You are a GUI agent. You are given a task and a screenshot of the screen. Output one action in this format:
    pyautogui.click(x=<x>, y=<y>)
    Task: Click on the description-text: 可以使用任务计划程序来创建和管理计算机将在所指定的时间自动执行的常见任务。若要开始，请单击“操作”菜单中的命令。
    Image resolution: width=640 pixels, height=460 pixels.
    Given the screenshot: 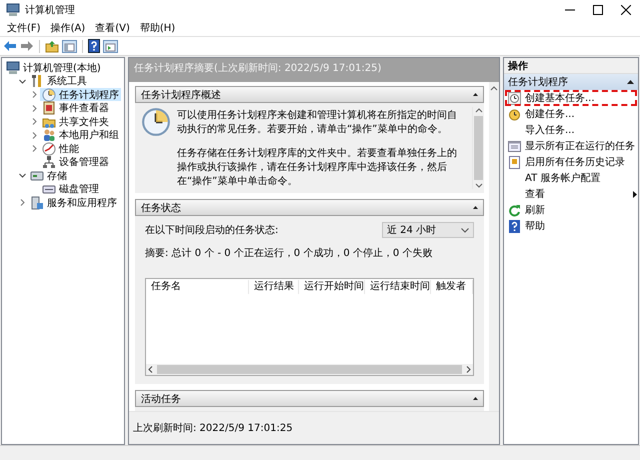 What is the action you would take?
    pyautogui.click(x=317, y=123)
    